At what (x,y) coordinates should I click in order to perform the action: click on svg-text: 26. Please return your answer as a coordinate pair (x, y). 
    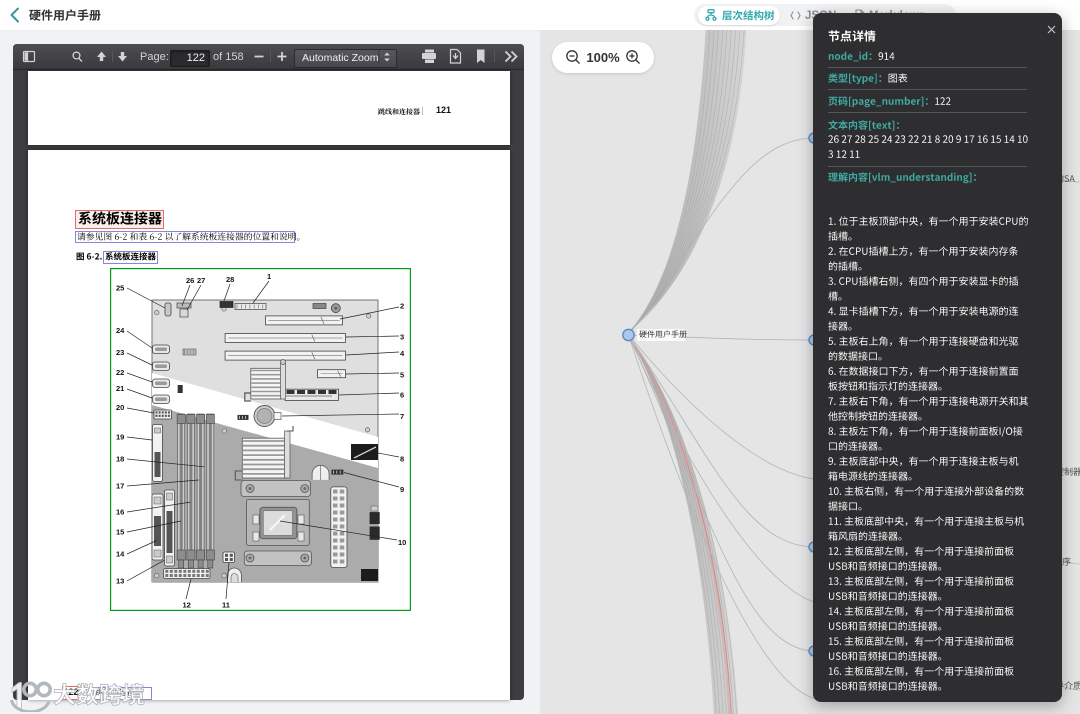
    Looking at the image, I should click on (190, 280).